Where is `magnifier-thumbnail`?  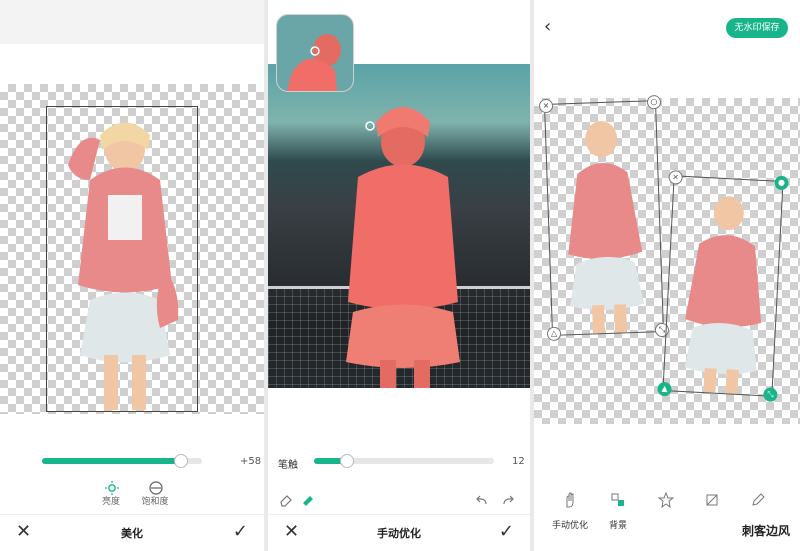
magnifier-thumbnail is located at coordinates (315, 53).